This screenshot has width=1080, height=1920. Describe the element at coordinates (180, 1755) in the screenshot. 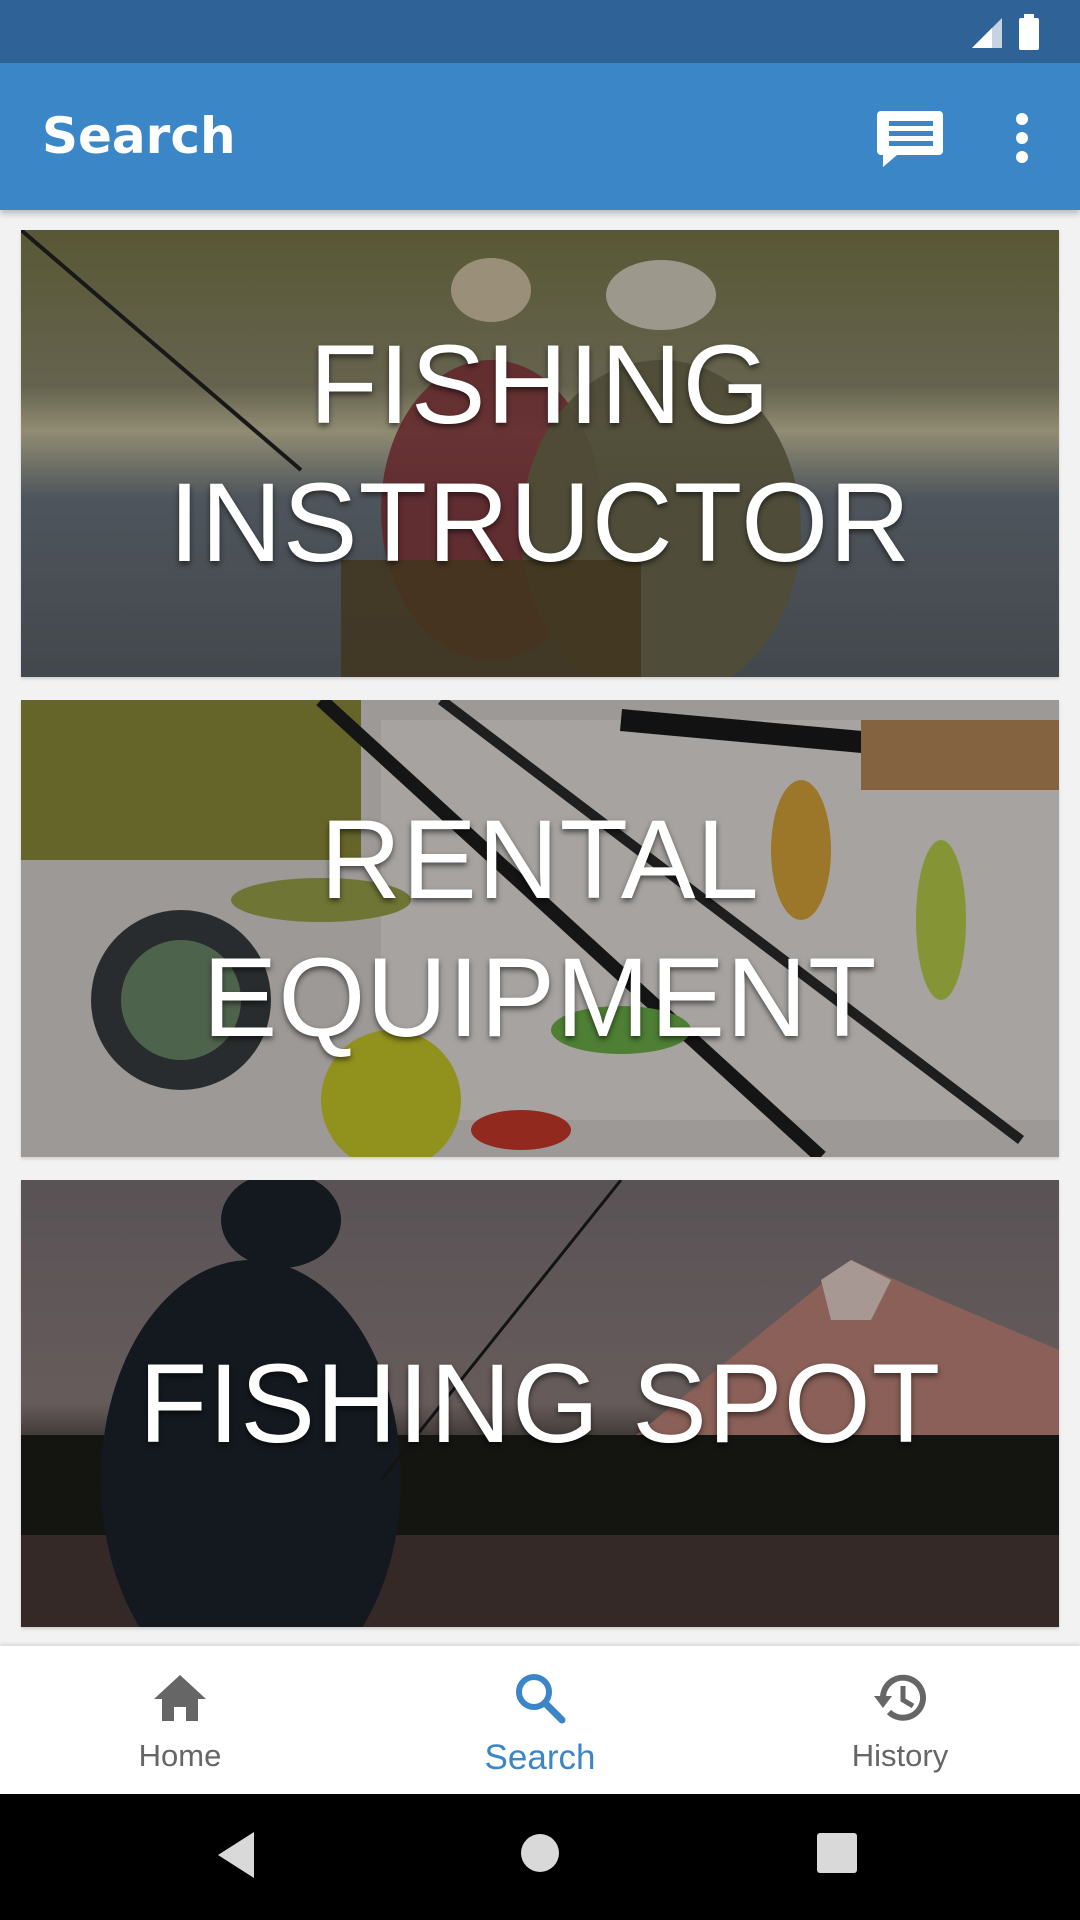

I see `nav-label-home: Home` at that location.